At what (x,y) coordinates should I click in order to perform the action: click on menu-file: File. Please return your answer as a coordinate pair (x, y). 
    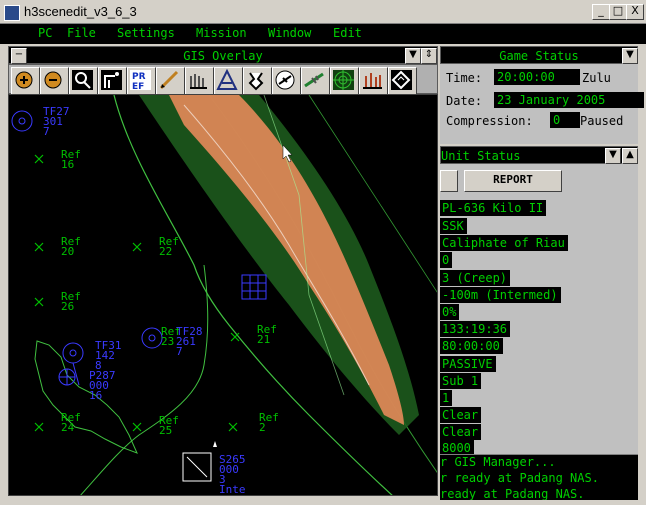
    Looking at the image, I should click on (81, 33).